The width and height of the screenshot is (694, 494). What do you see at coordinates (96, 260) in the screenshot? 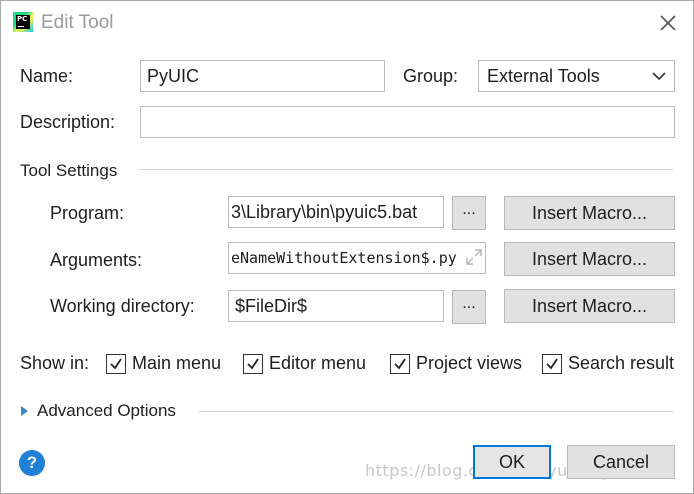
I see `arguments-label: Arguments:` at bounding box center [96, 260].